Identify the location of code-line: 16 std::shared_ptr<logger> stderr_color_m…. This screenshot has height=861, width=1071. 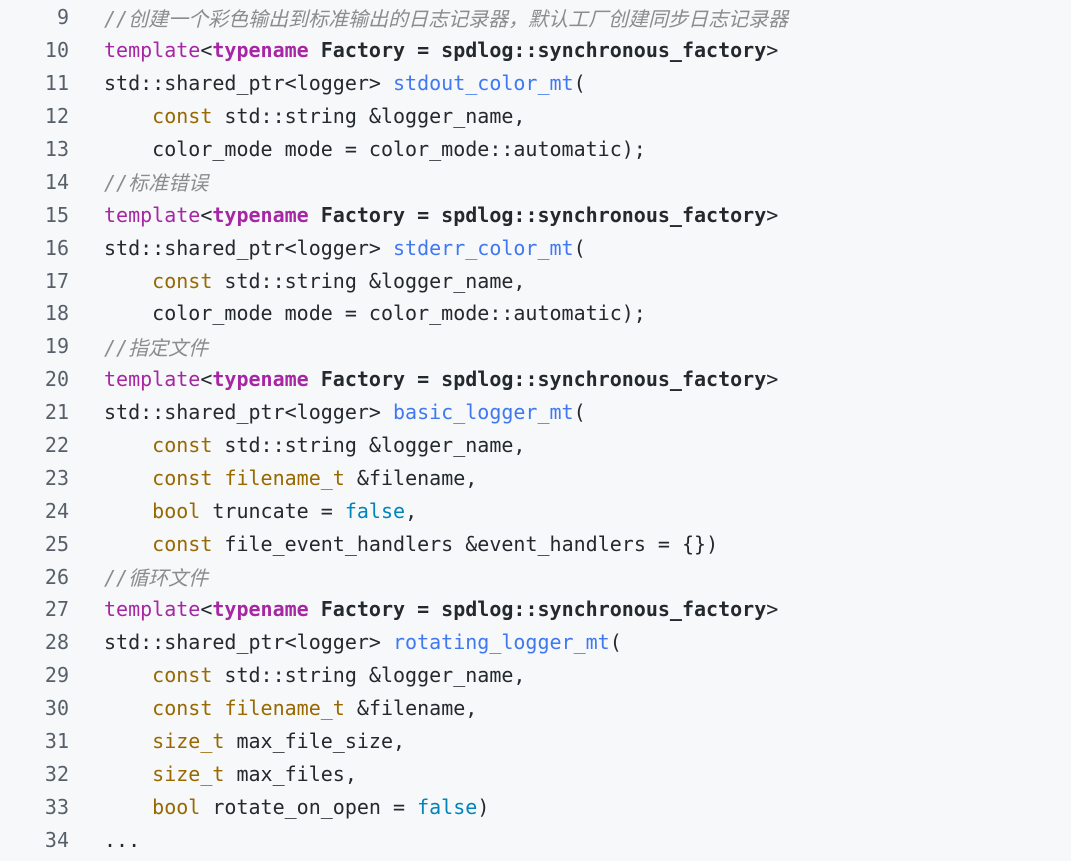
(535, 247).